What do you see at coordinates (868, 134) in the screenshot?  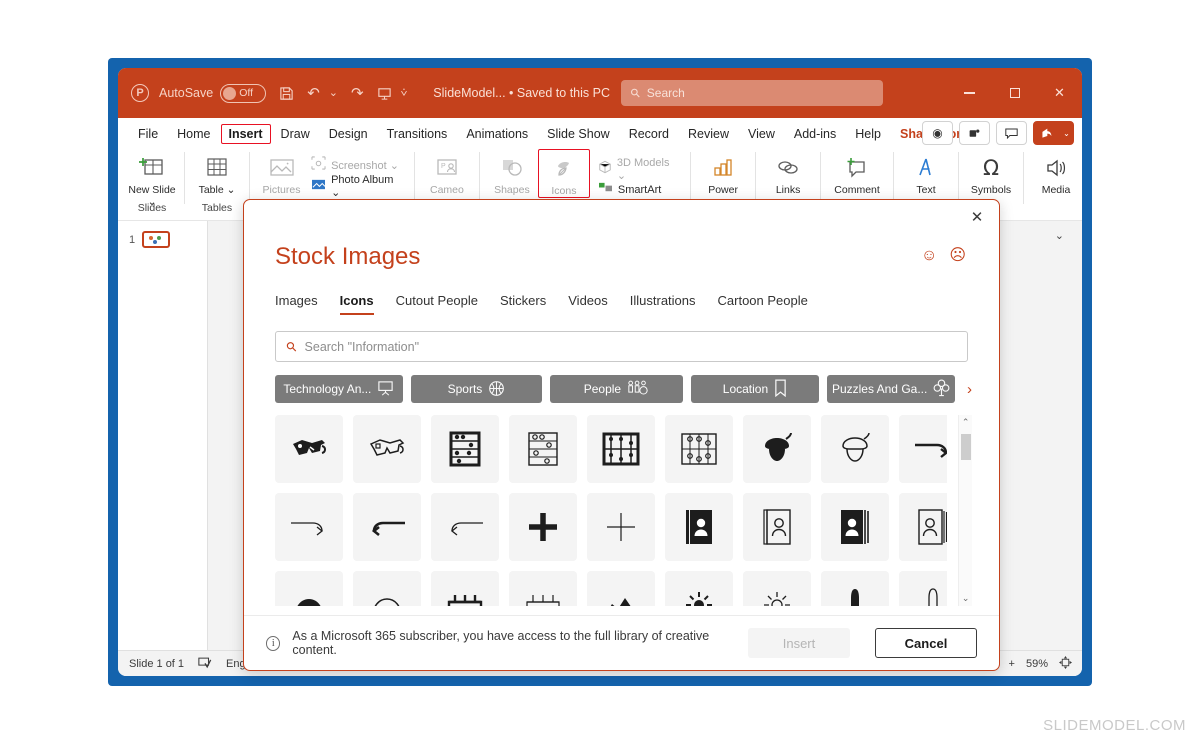 I see `tab-help: Help` at bounding box center [868, 134].